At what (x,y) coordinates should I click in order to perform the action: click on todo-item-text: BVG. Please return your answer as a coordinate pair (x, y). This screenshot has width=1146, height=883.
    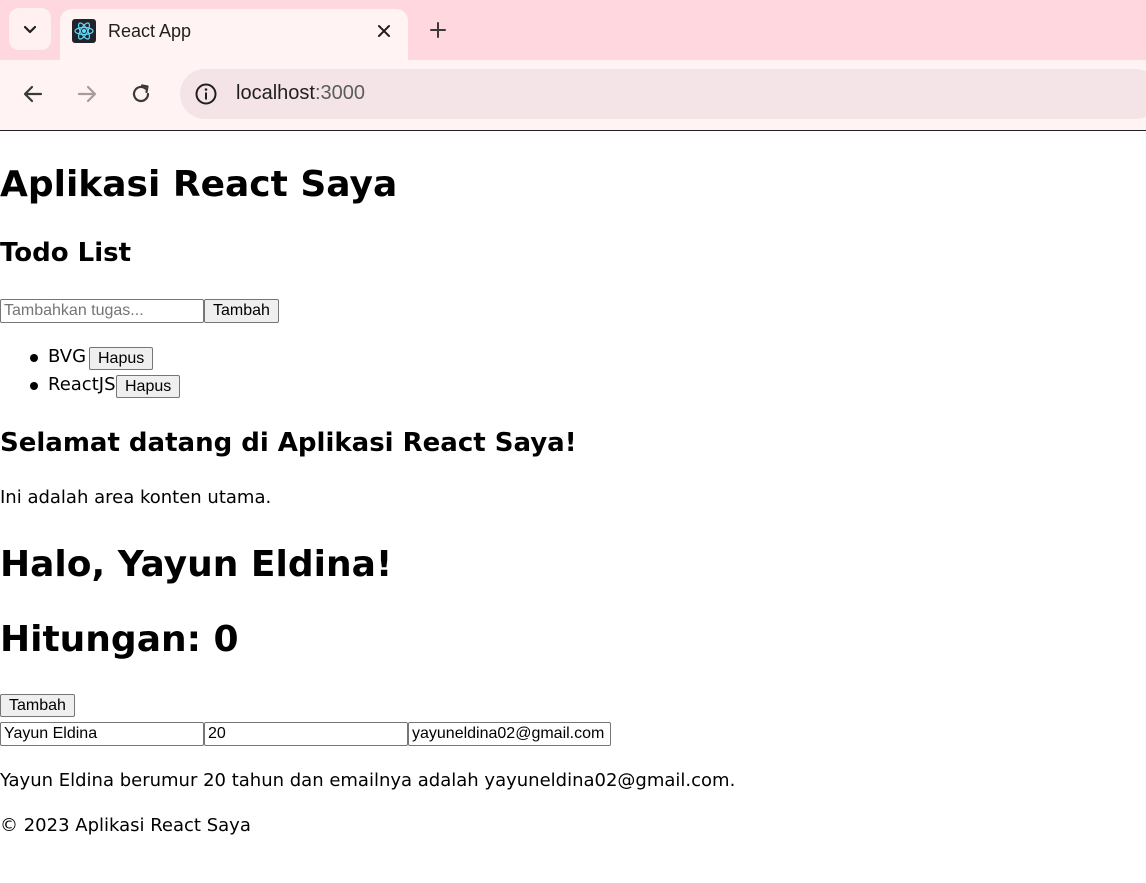
    Looking at the image, I should click on (67, 356).